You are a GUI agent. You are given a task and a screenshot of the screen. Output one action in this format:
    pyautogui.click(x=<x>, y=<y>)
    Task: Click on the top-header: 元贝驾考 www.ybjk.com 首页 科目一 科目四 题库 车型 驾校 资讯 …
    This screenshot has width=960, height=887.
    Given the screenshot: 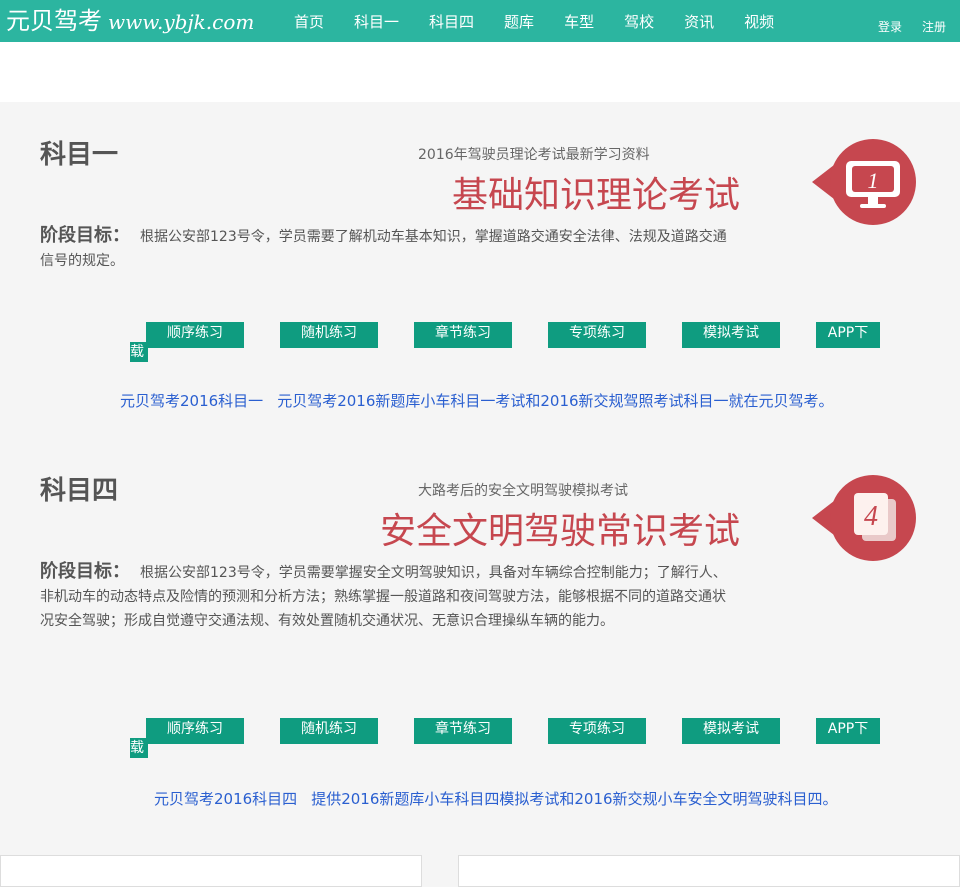 What is the action you would take?
    pyautogui.click(x=480, y=21)
    